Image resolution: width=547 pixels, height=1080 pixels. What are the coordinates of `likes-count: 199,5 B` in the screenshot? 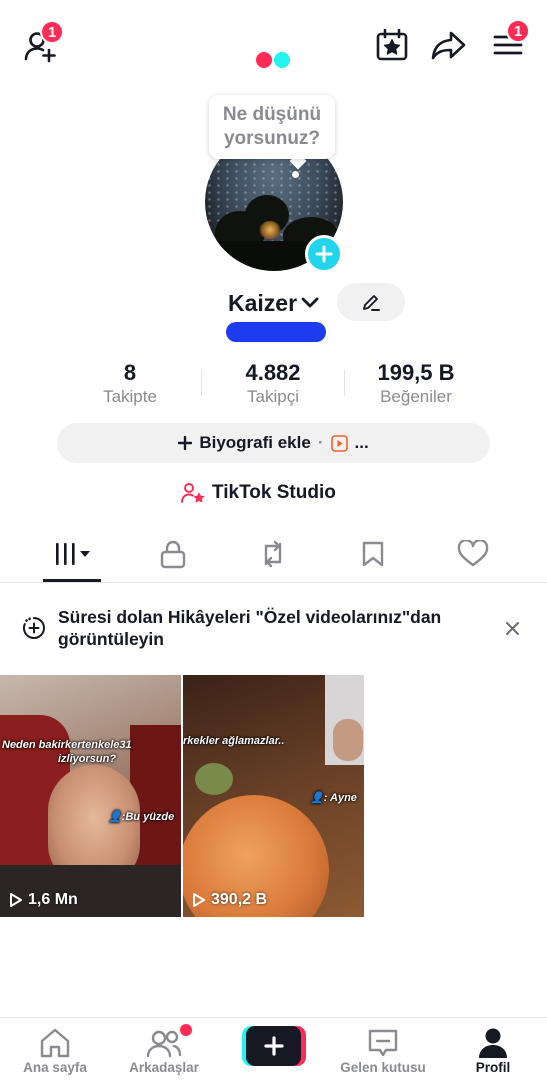 It's located at (416, 372).